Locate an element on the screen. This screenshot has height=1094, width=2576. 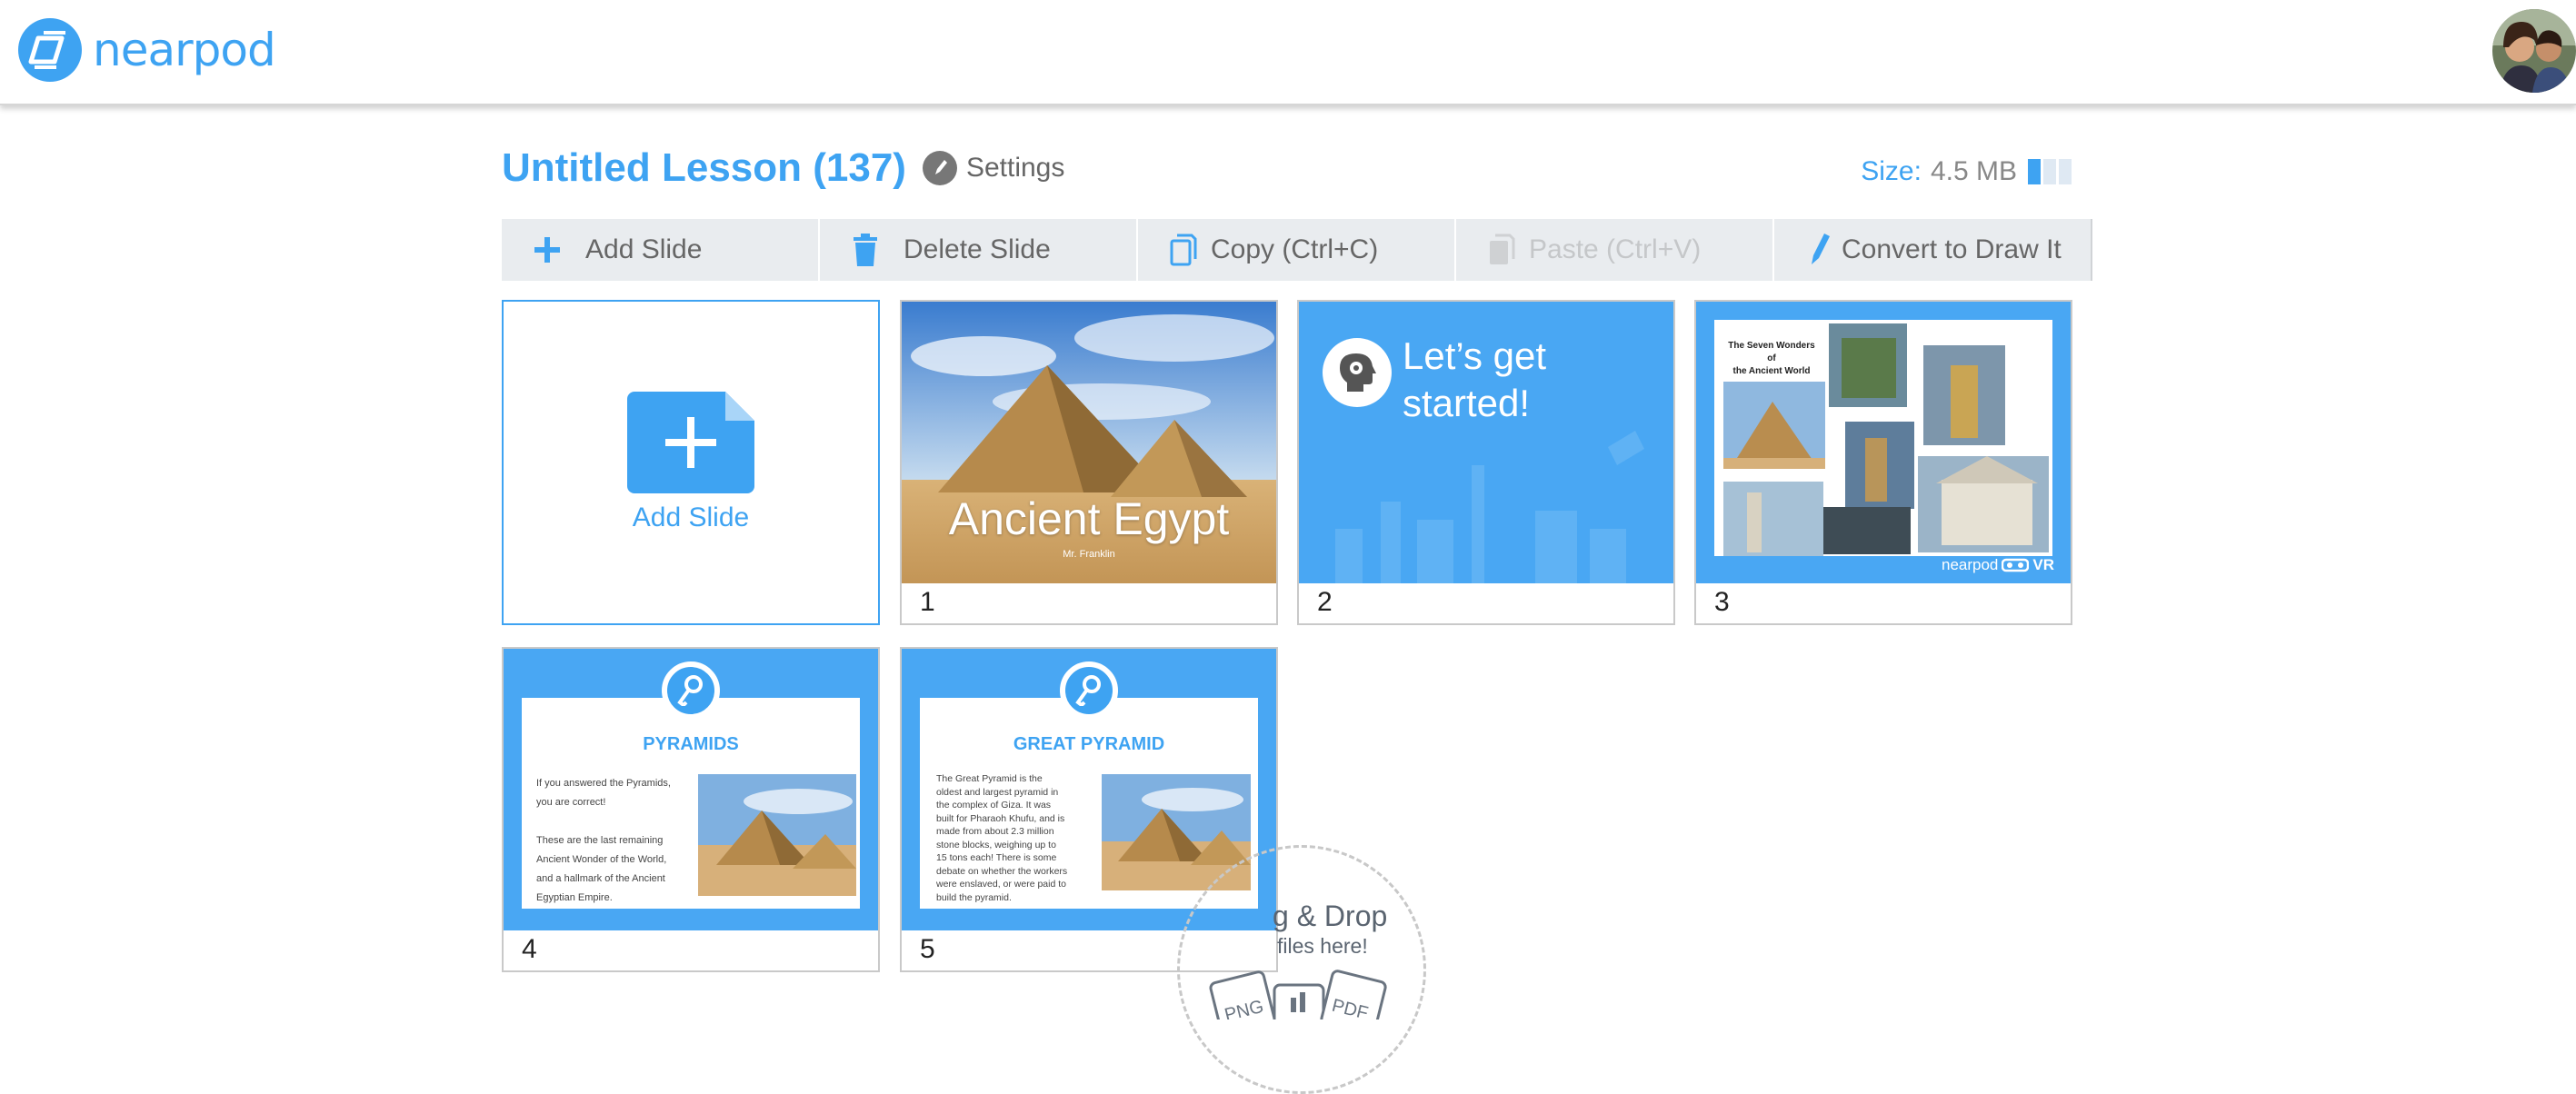
slide-4-heading: PYRAMIDS is located at coordinates (691, 744).